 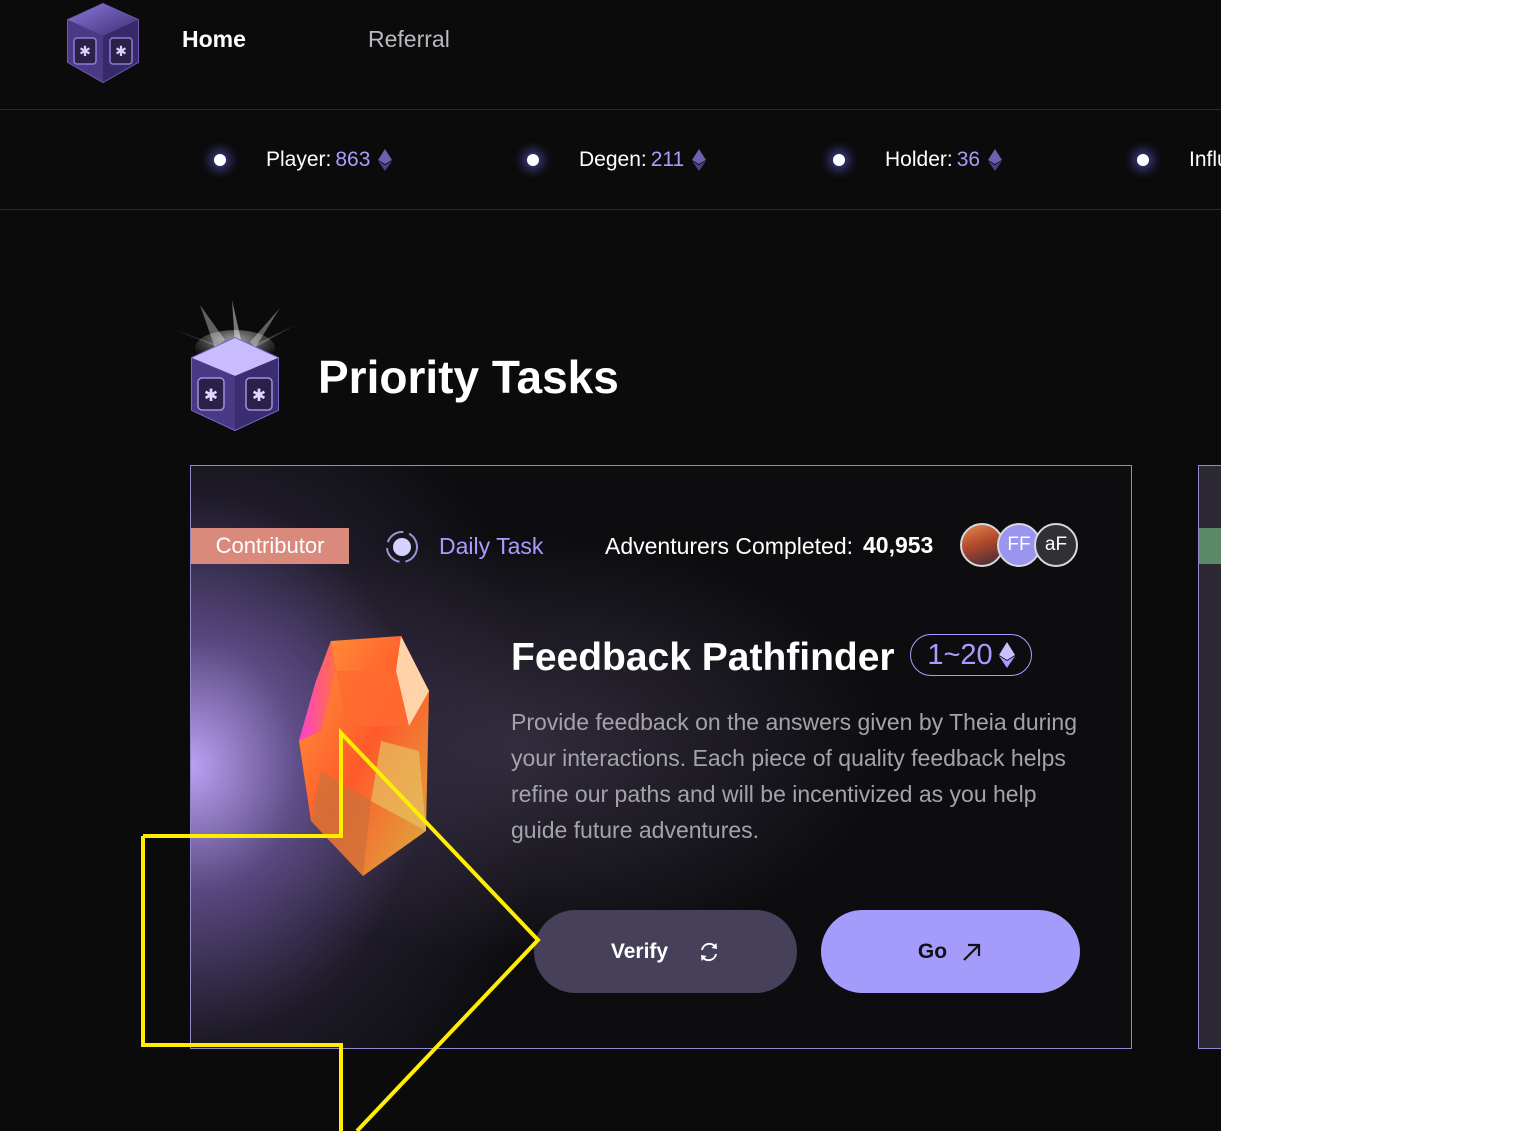 I want to click on stat-label: Player:, so click(x=299, y=159).